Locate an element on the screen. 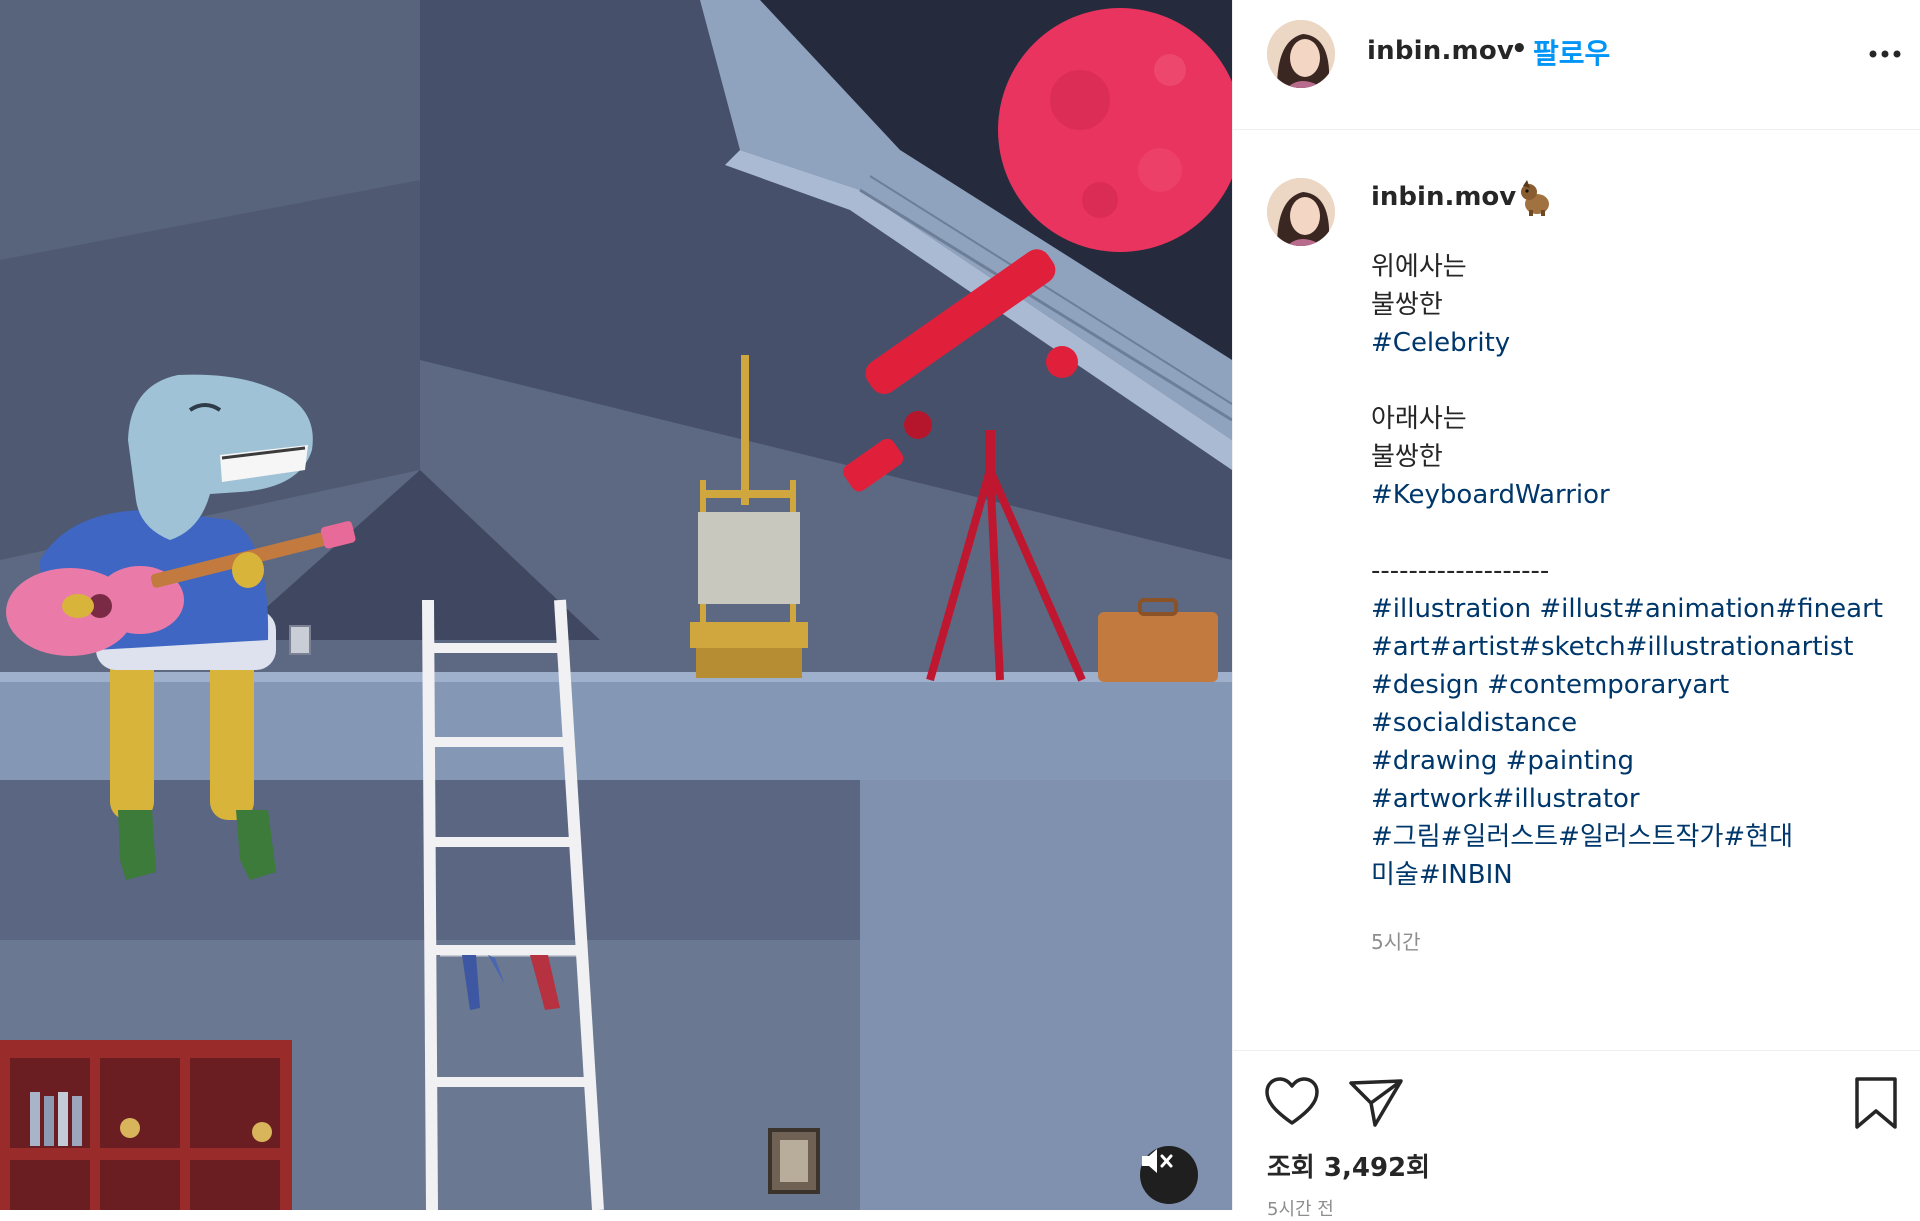 The height and width of the screenshot is (1221, 1920). suitcase is located at coordinates (1158, 640).